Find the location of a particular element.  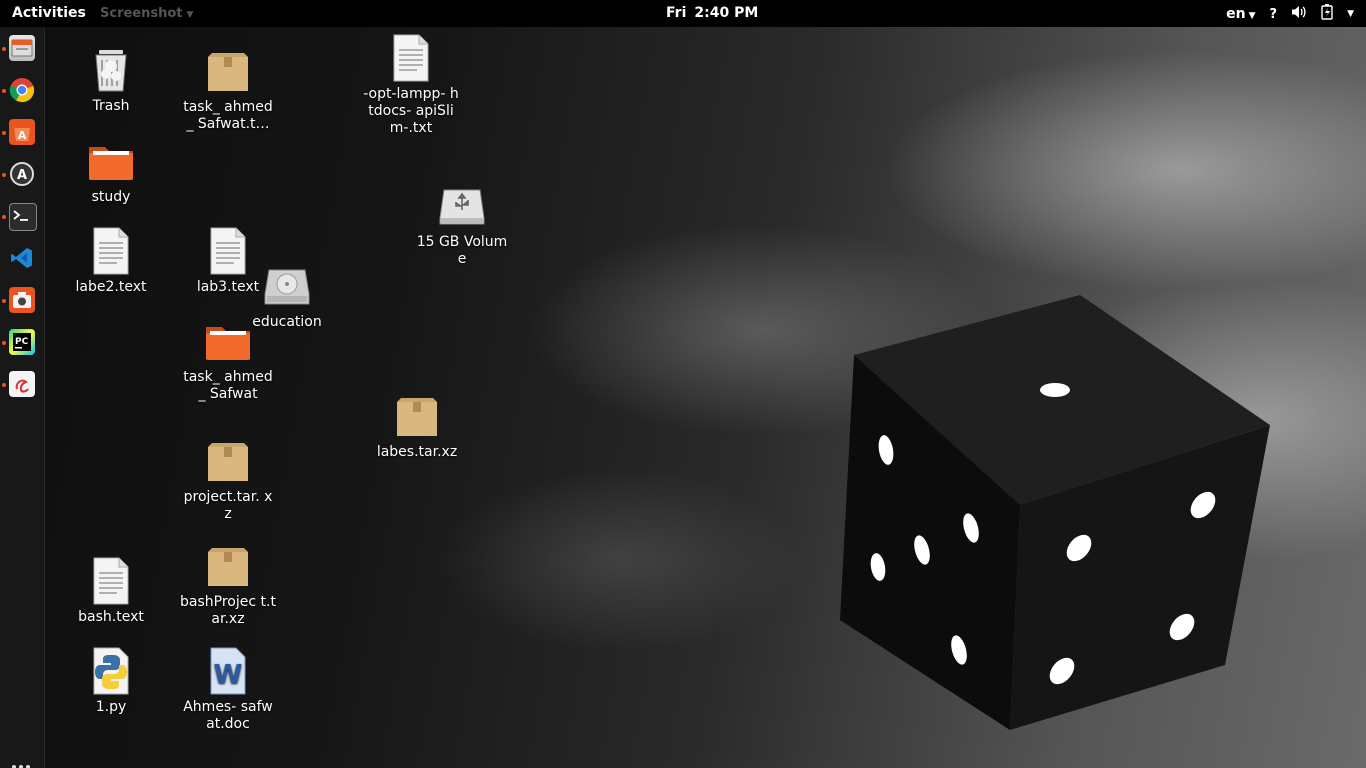

desktop-icon-bashproject-archive: bashProjec t.tar.xz is located at coordinates (228, 585).